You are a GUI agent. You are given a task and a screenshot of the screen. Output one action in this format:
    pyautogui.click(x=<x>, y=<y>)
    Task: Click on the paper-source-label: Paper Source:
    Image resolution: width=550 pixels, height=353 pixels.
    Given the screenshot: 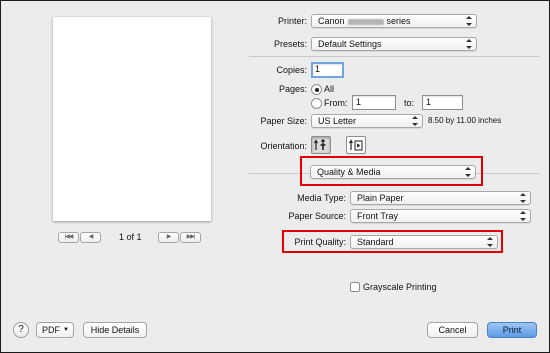 What is the action you would take?
    pyautogui.click(x=317, y=216)
    